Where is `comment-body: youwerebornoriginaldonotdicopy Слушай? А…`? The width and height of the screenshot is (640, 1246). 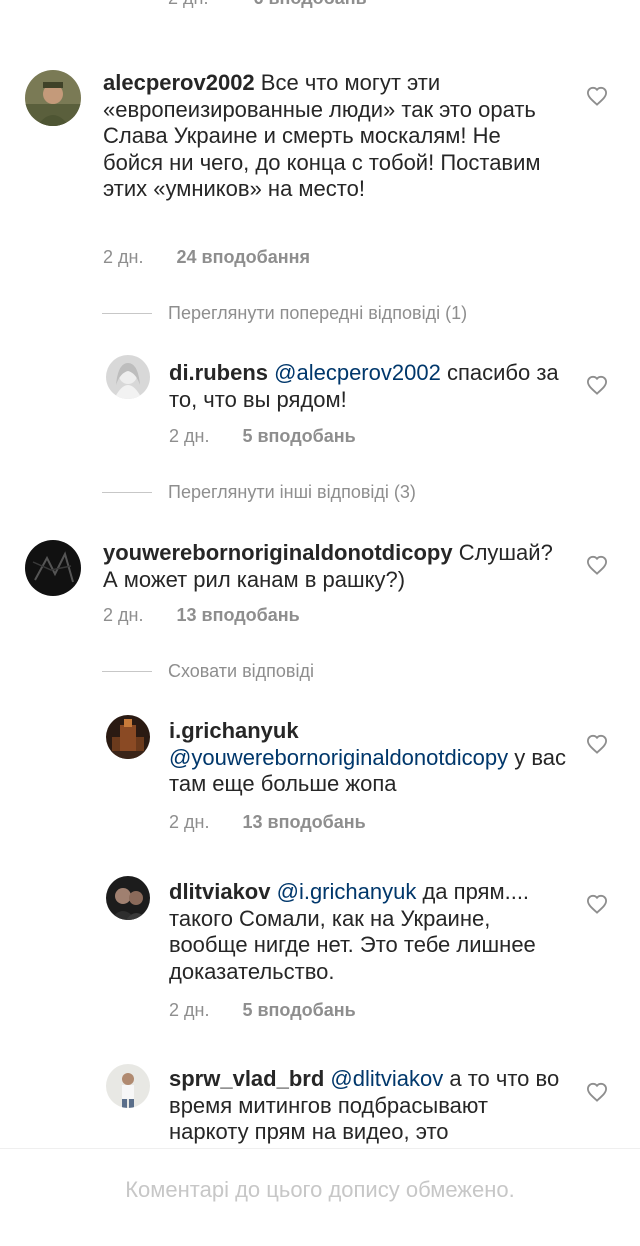 comment-body: youwerebornoriginaldonotdicopy Слушай? А… is located at coordinates (338, 566).